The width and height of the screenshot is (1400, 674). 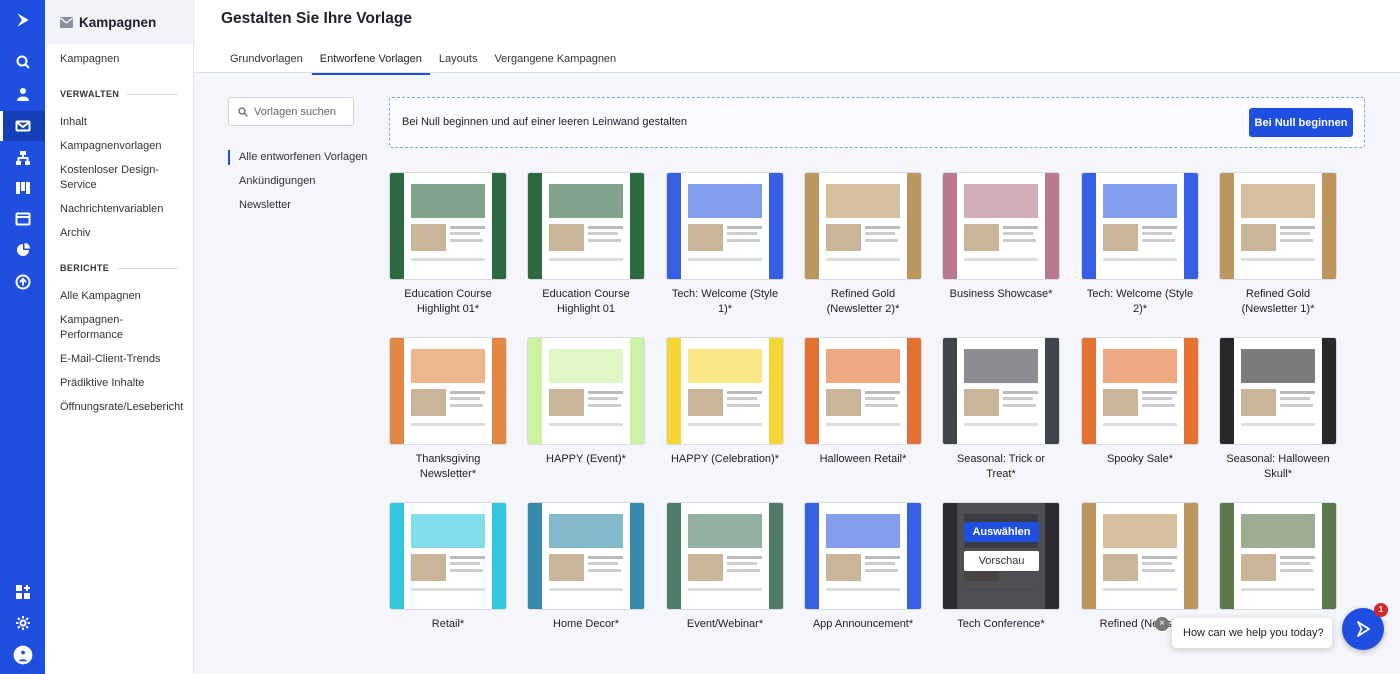 I want to click on template-card: Education Course Highlight 01, so click(x=586, y=244).